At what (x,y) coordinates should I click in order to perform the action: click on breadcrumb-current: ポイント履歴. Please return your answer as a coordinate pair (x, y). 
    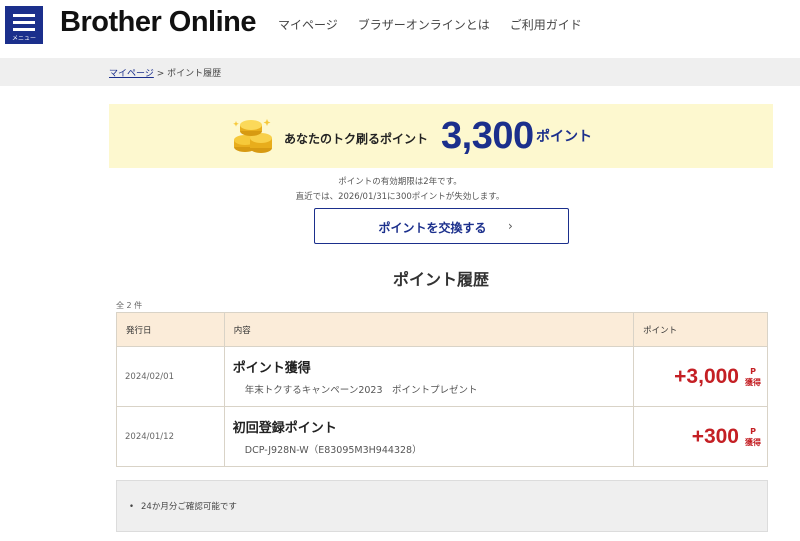
    Looking at the image, I should click on (194, 74).